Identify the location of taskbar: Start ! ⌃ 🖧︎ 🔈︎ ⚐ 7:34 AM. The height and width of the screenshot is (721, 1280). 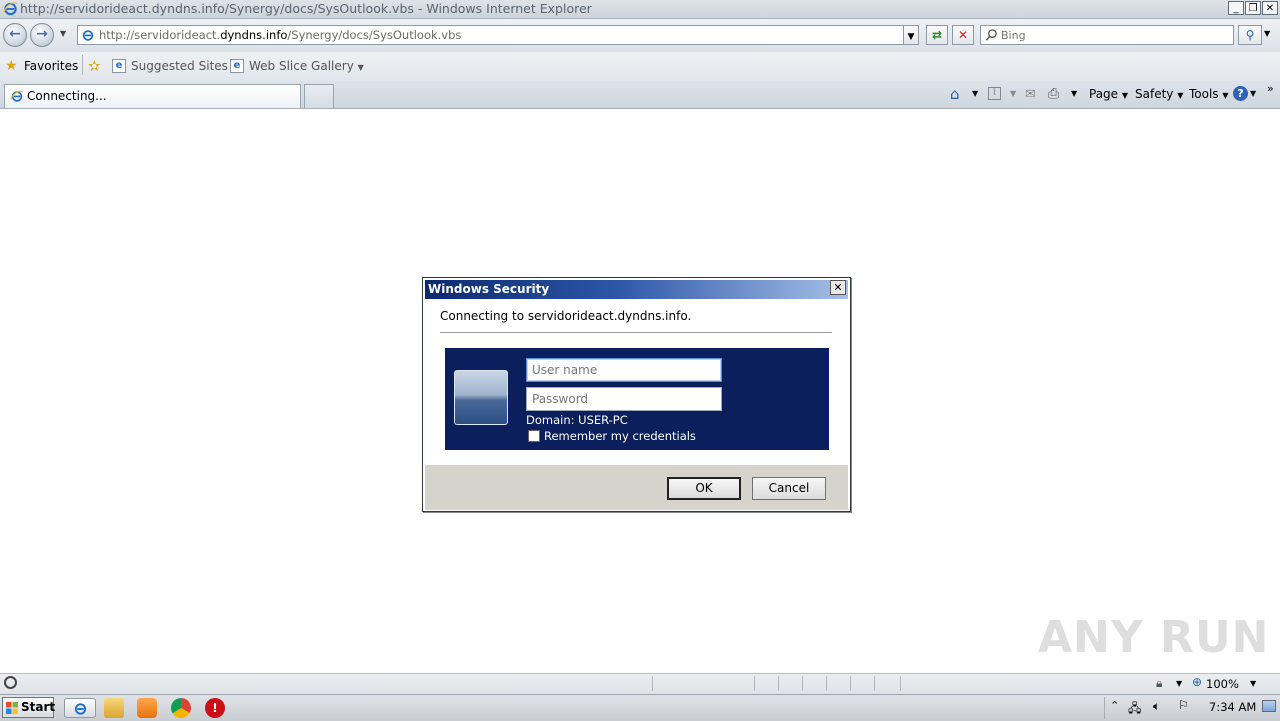
(640, 707).